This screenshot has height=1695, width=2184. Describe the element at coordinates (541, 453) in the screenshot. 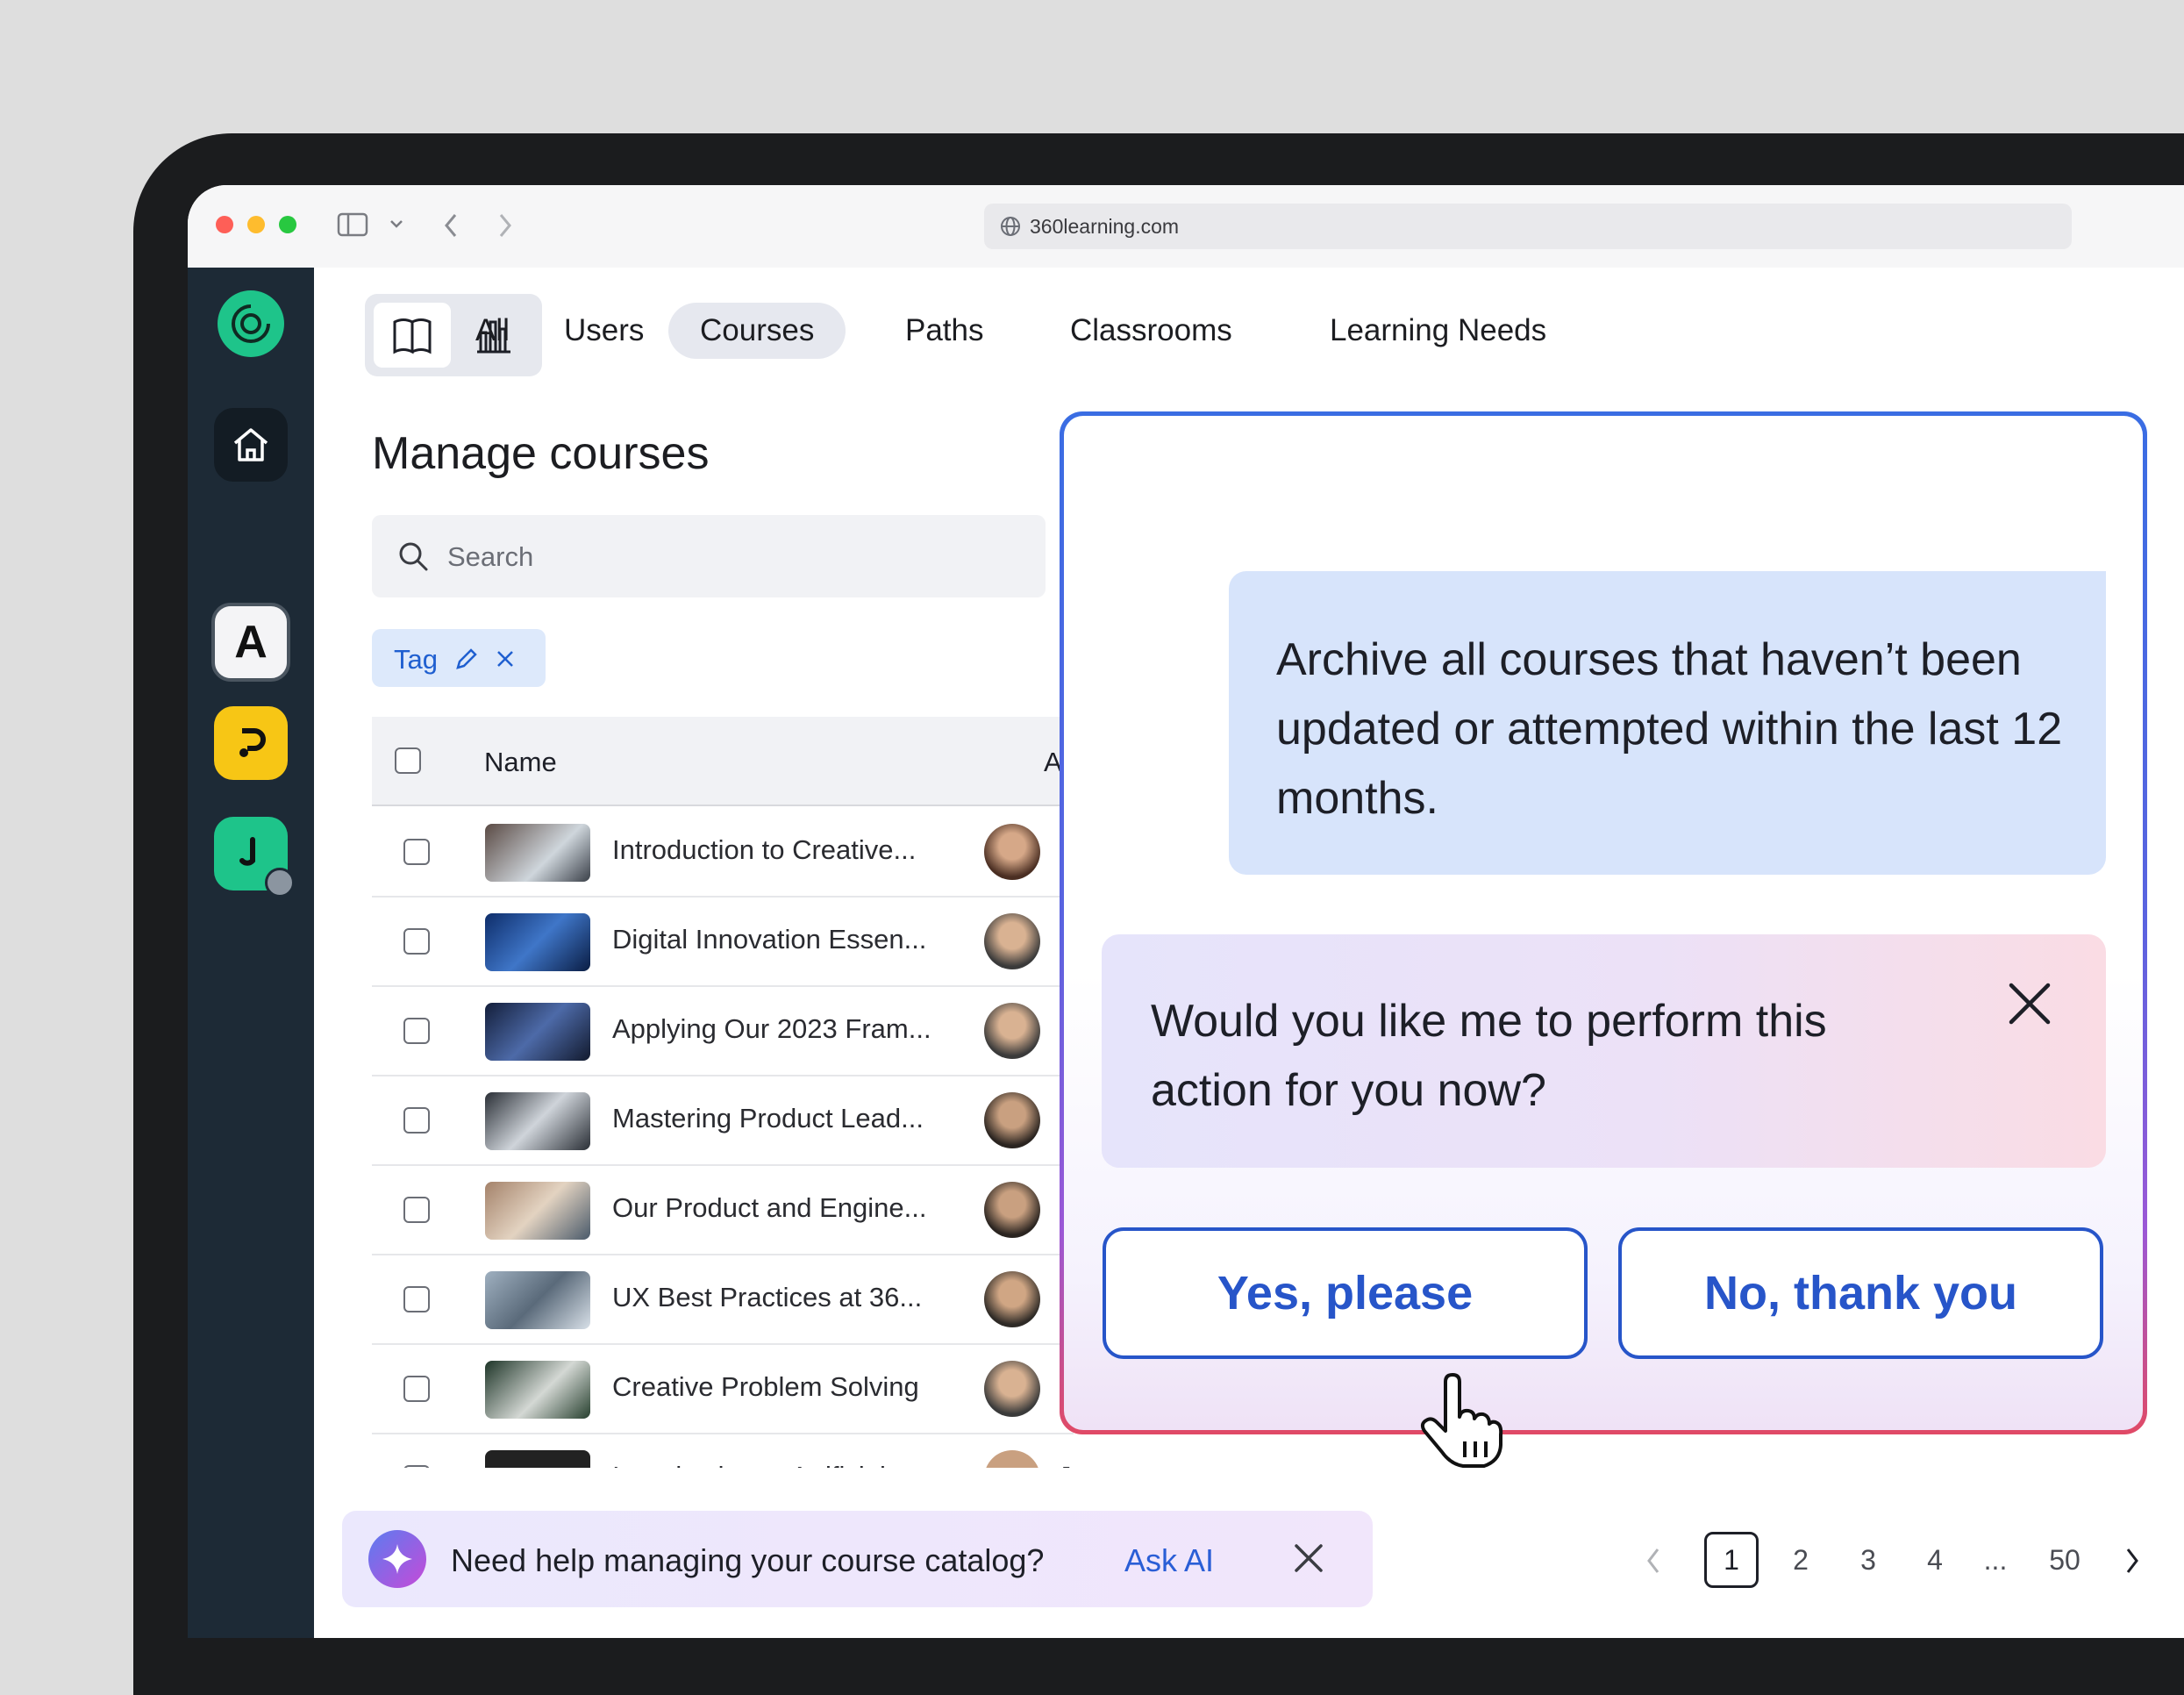

I see `page-title: Manage courses` at that location.